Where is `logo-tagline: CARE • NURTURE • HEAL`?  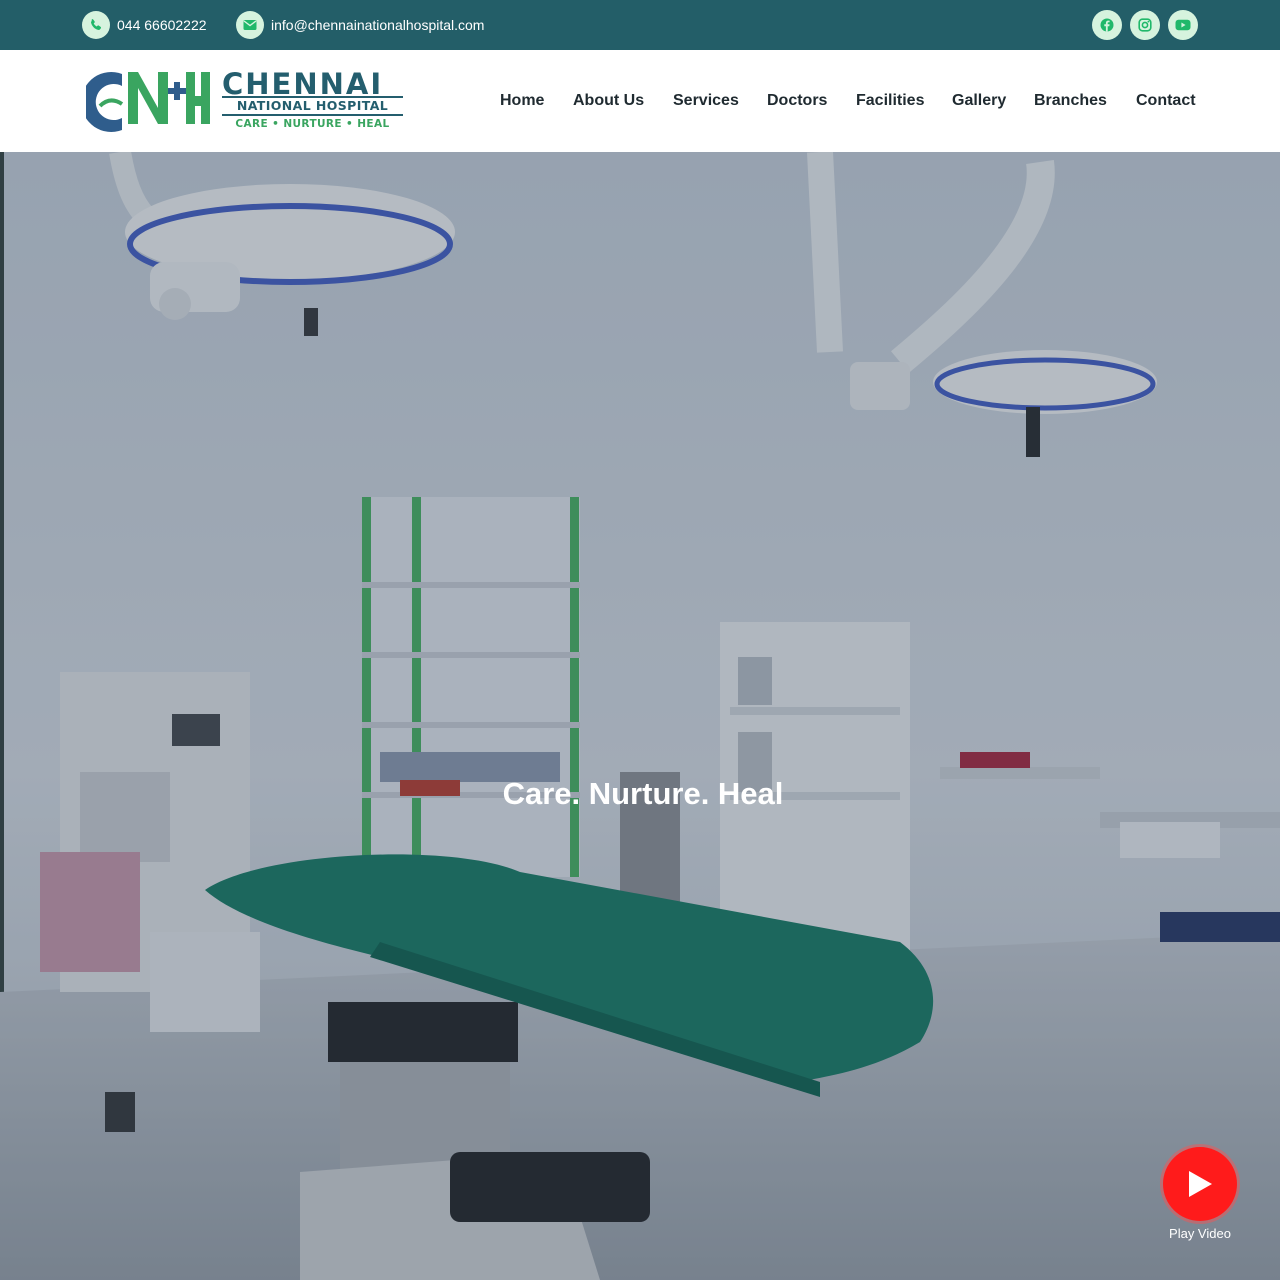 logo-tagline: CARE • NURTURE • HEAL is located at coordinates (312, 124).